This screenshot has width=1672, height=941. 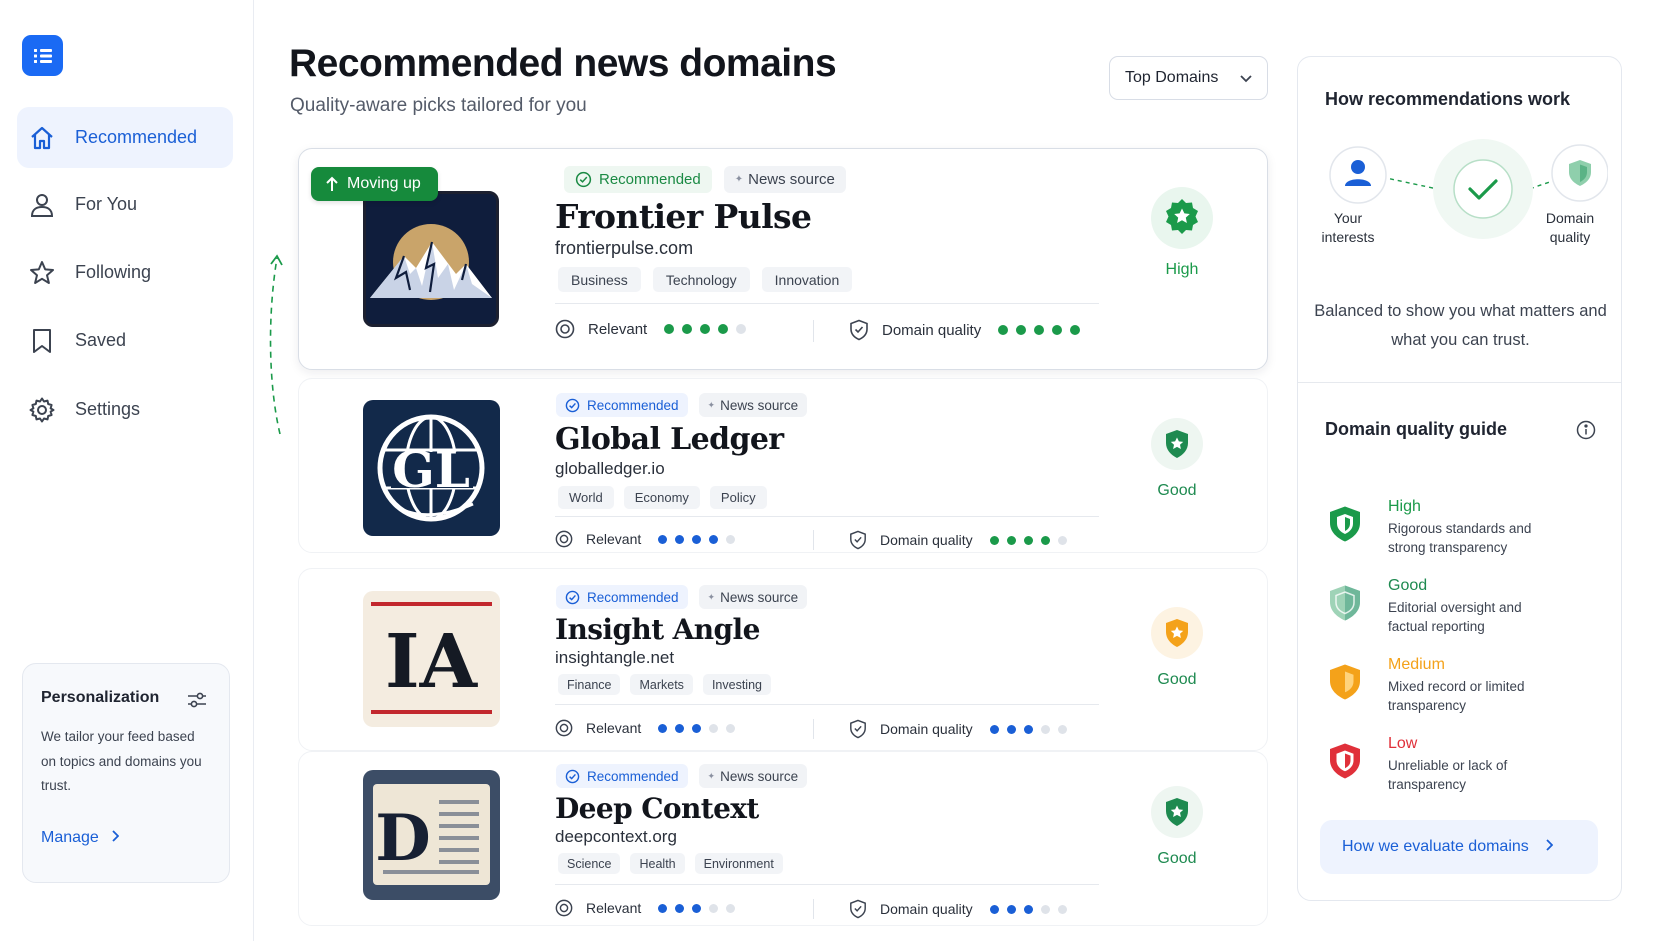 What do you see at coordinates (736, 684) in the screenshot?
I see `topic-tag: Investing` at bounding box center [736, 684].